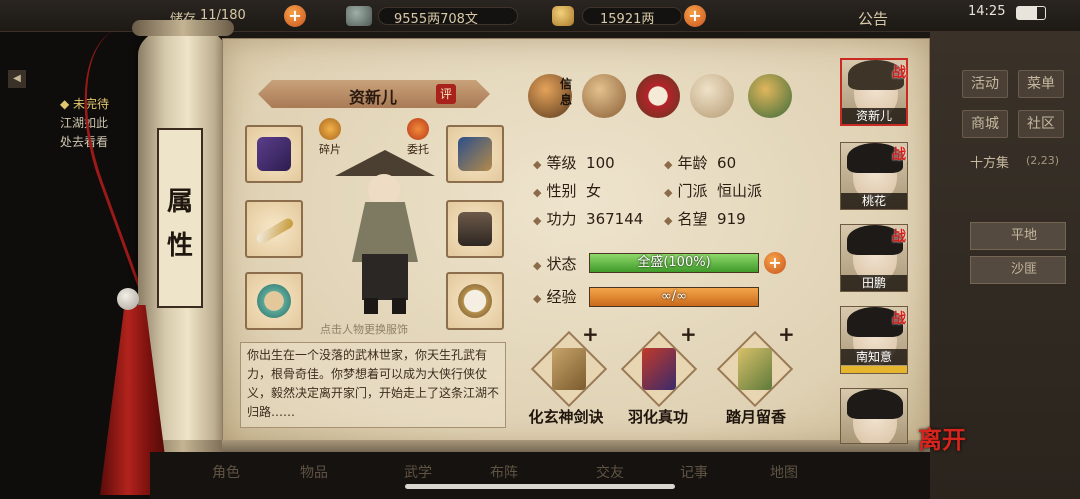 Image resolution: width=1080 pixels, height=499 pixels. What do you see at coordinates (899, 237) in the screenshot?
I see `battle-tag-3: 战` at bounding box center [899, 237].